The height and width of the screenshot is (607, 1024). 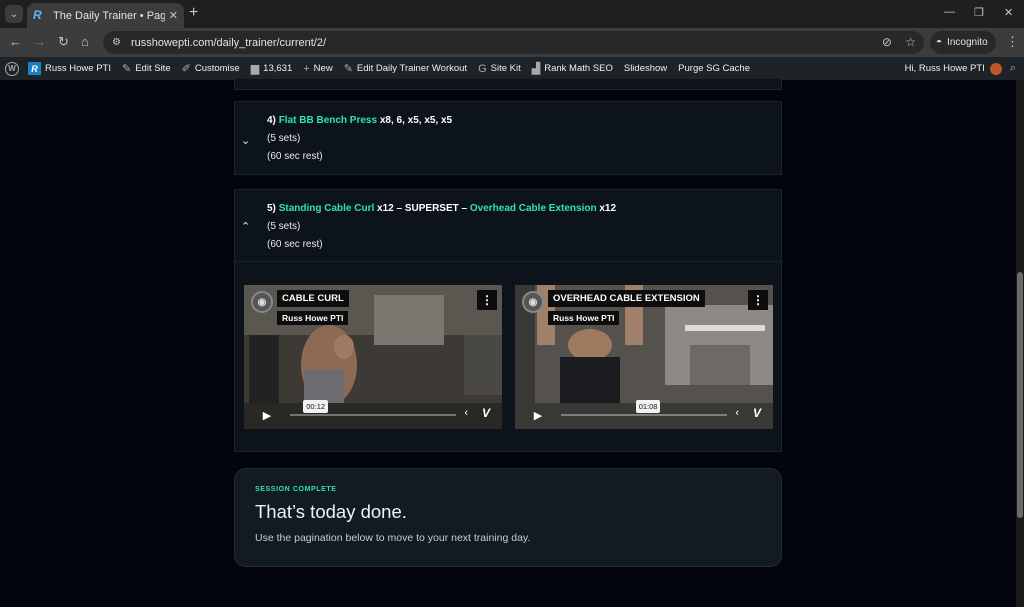 I want to click on back-icon: ←, so click(x=15, y=42).